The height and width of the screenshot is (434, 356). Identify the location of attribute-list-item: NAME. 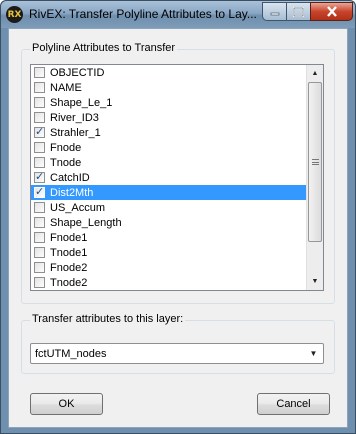
(168, 87).